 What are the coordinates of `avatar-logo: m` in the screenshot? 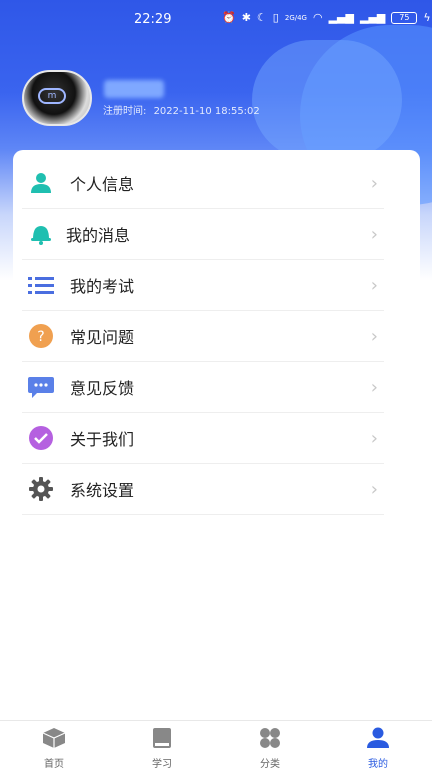 It's located at (52, 96).